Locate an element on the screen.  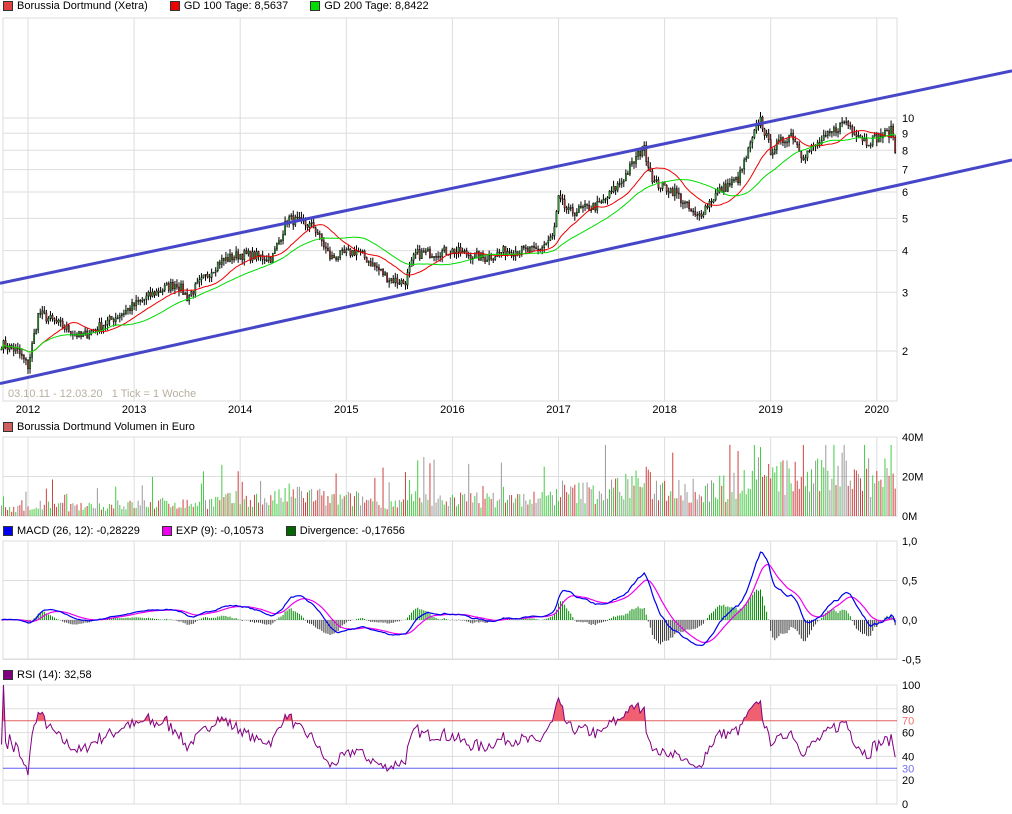
y-tick-label: 8 is located at coordinates (905, 151).